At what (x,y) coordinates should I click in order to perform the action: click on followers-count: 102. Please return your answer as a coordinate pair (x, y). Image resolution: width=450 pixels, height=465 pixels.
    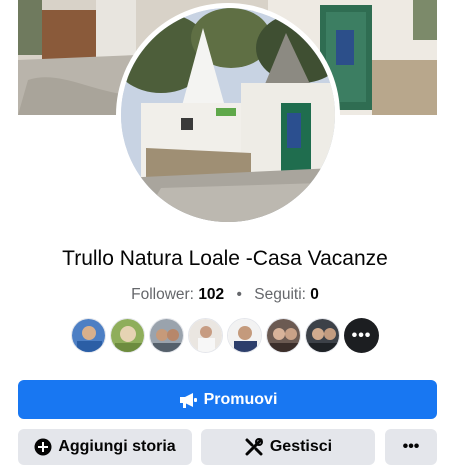
    Looking at the image, I should click on (211, 294).